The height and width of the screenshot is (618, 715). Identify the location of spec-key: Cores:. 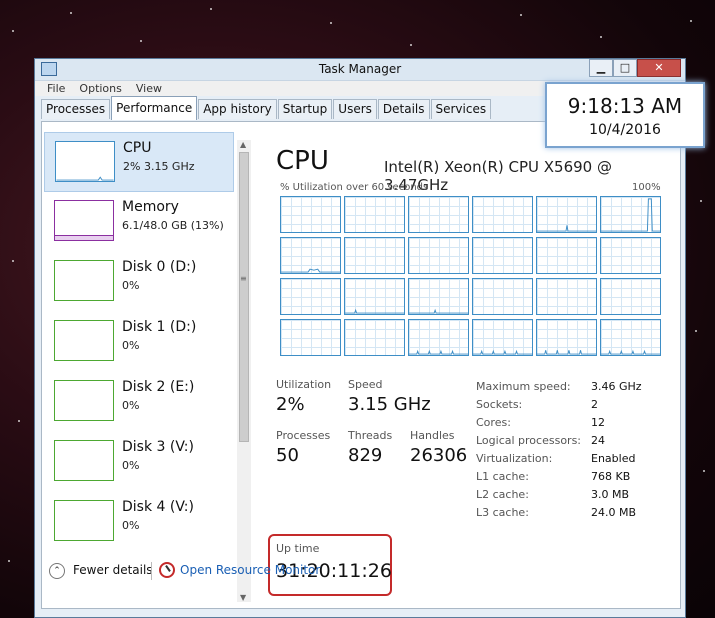
(493, 422).